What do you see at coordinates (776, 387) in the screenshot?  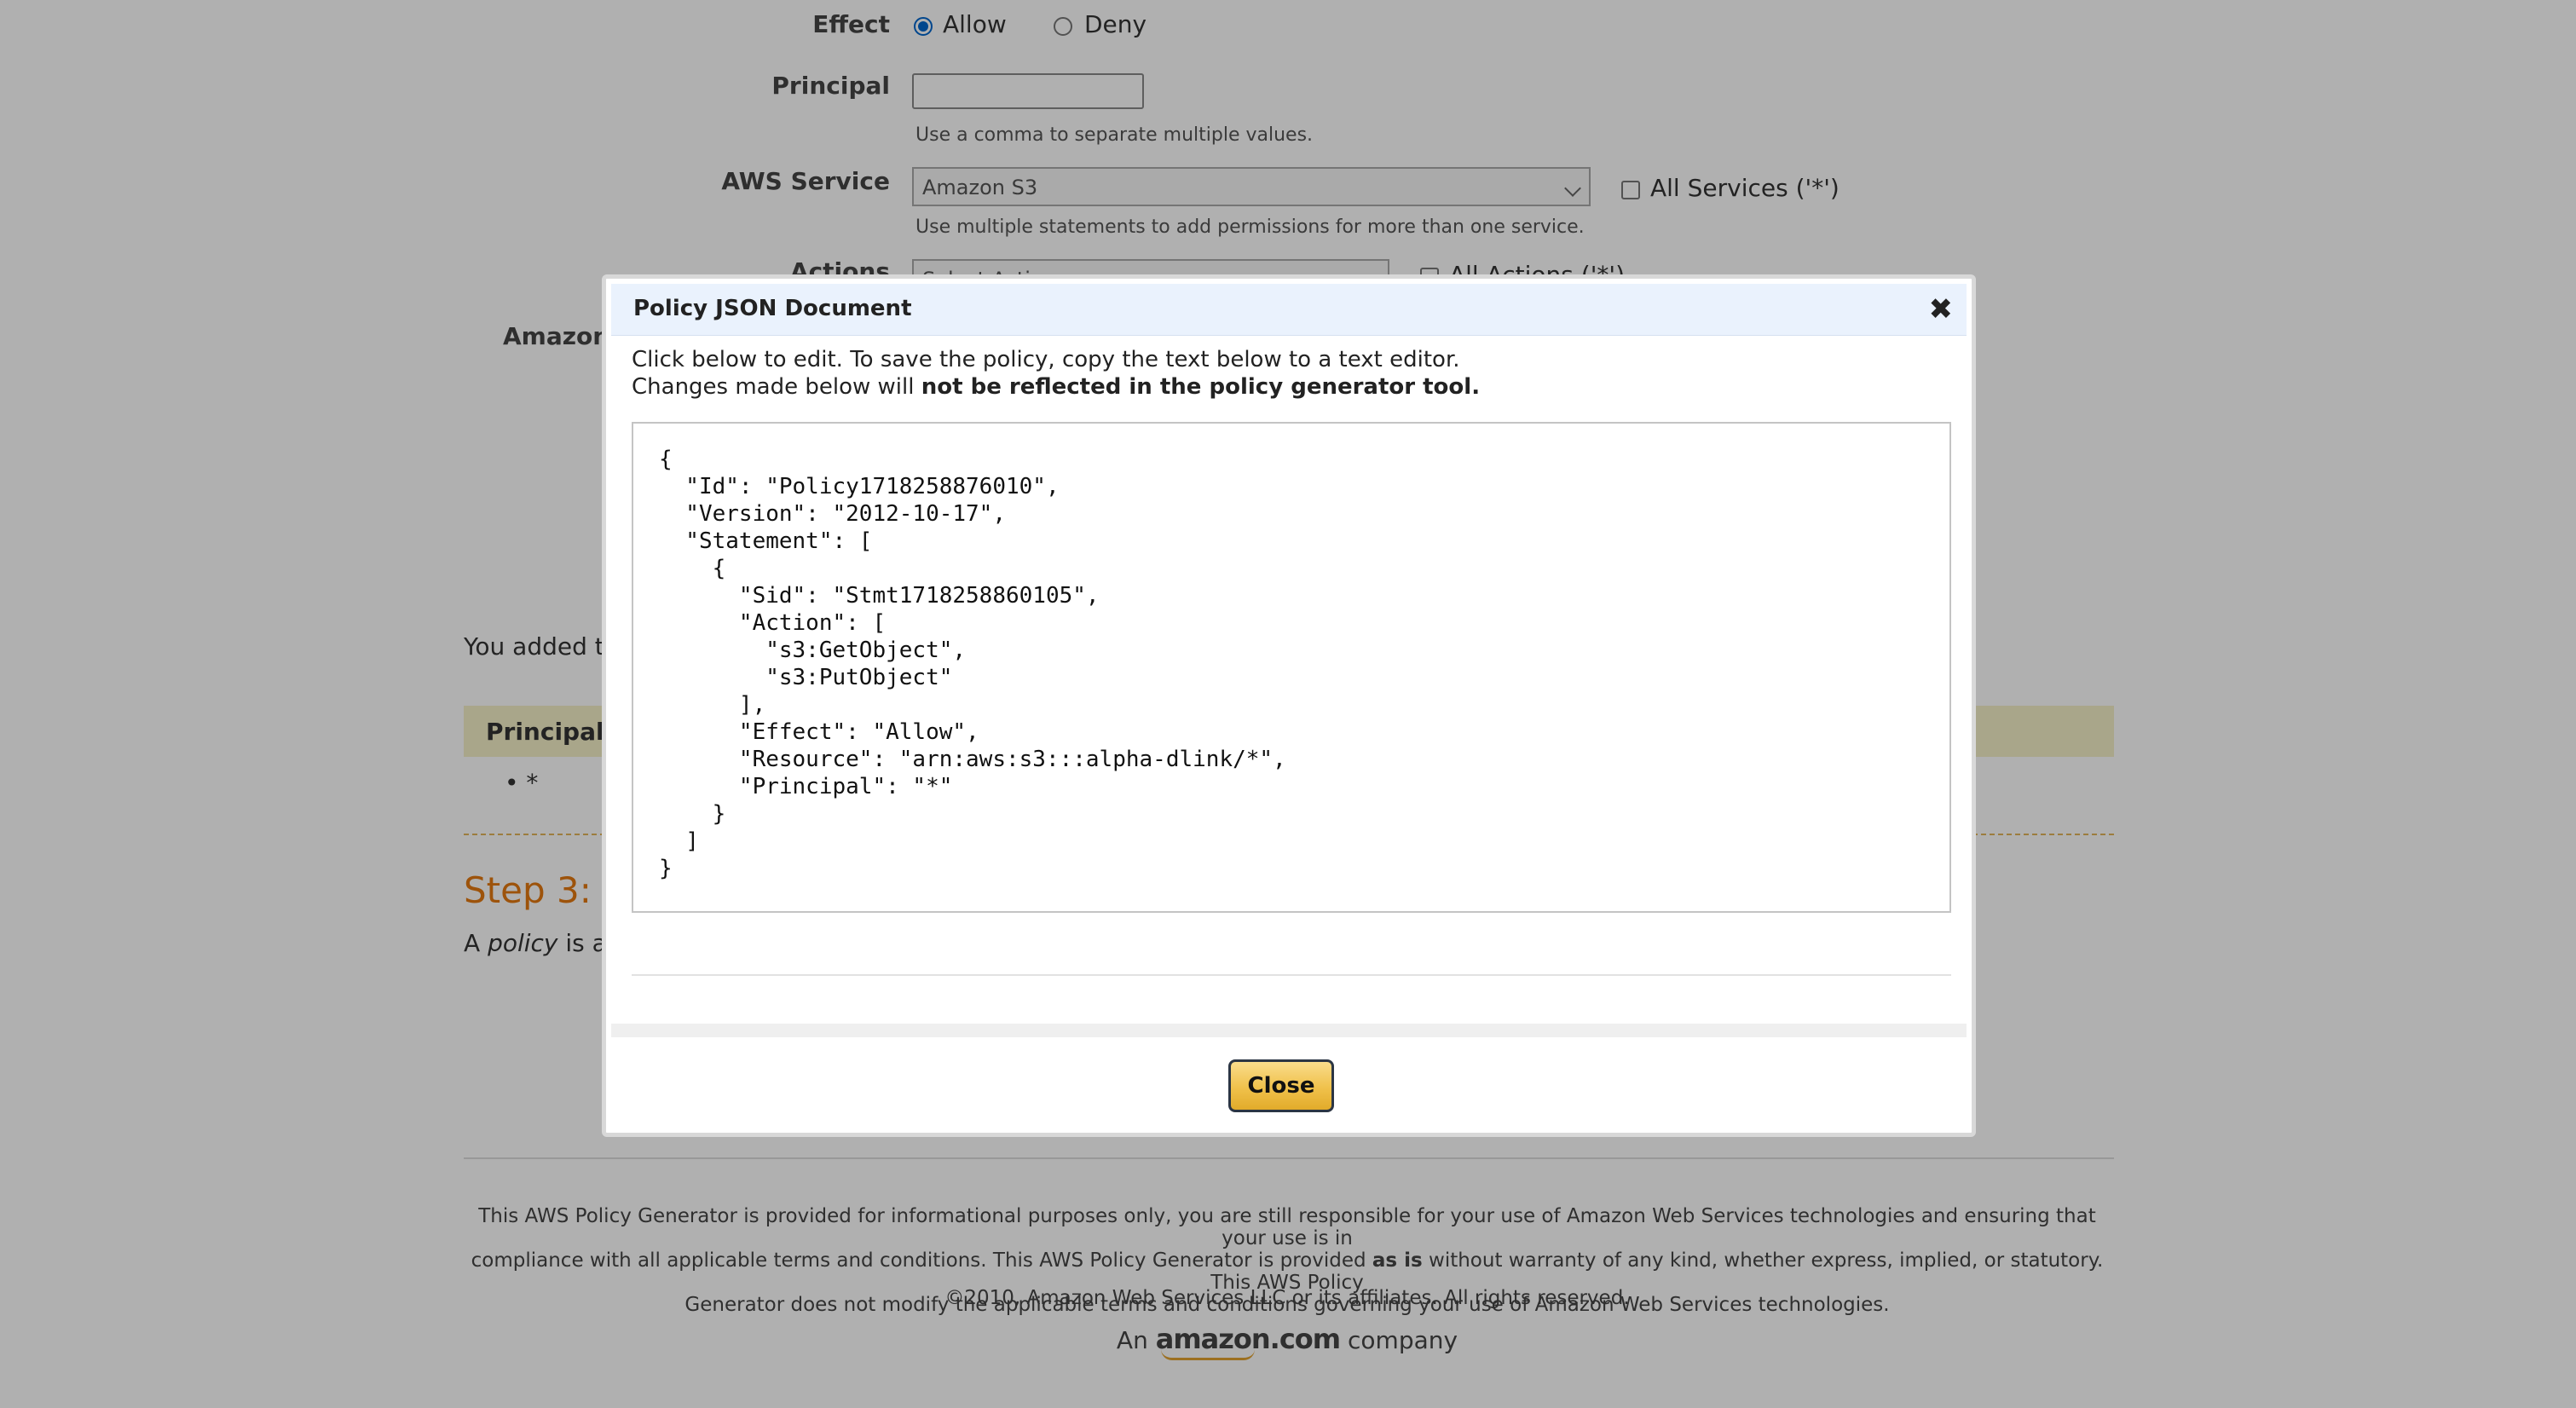 I see `intro-prefix: Changes made below will` at bounding box center [776, 387].